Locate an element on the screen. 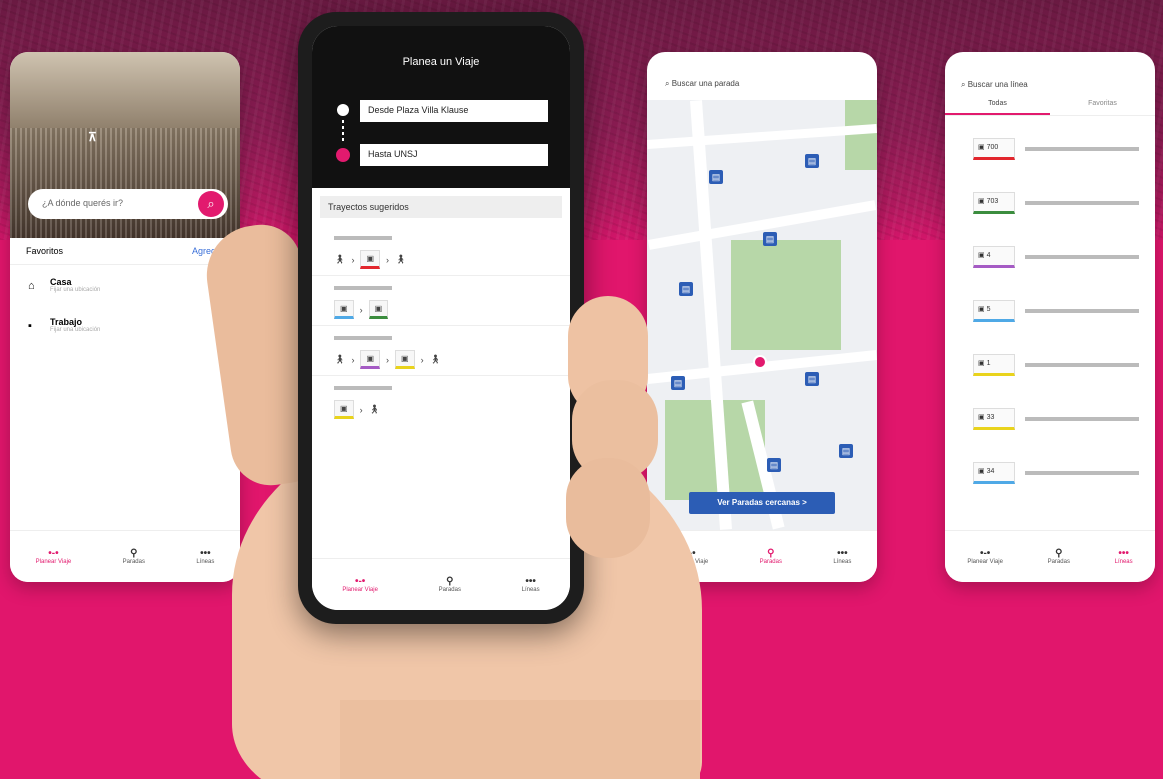  lines-icon: ••• is located at coordinates (1123, 553).